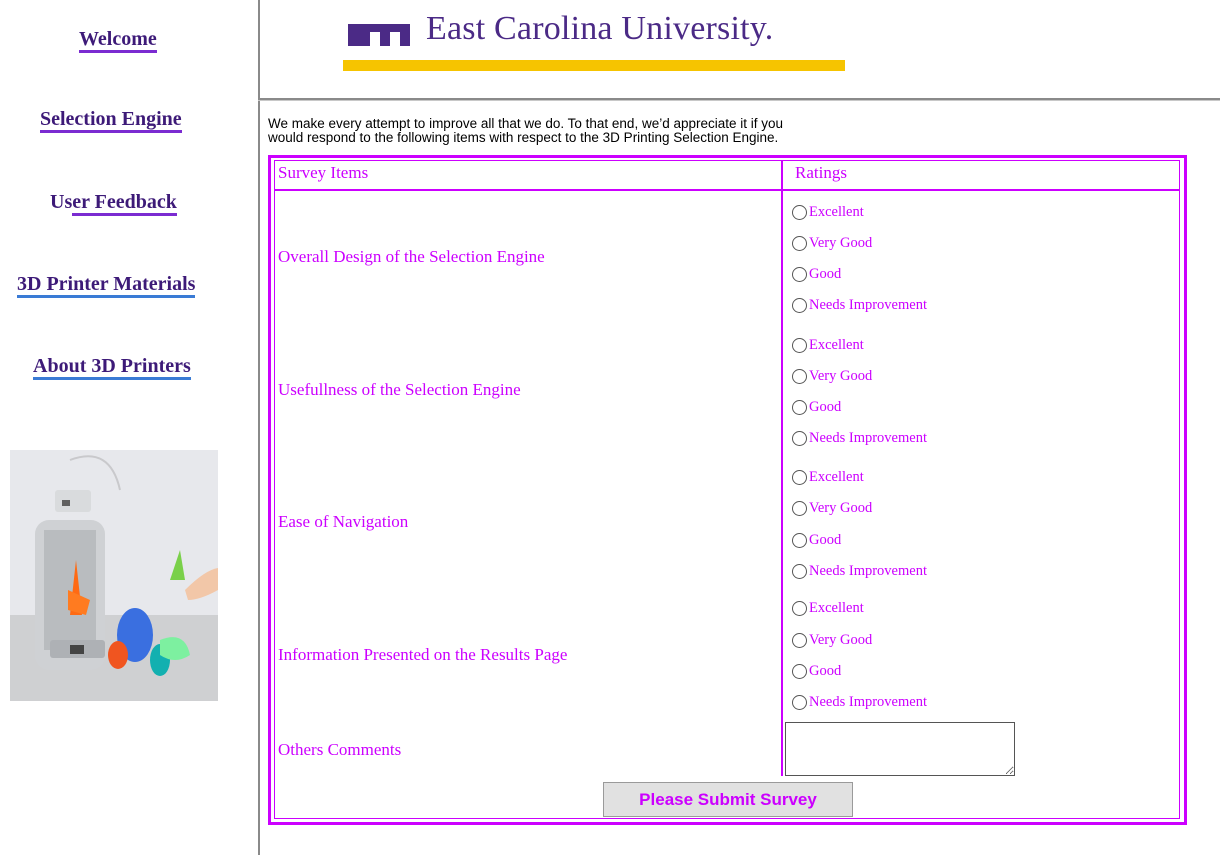 This screenshot has height=855, width=1220. Describe the element at coordinates (323, 172) in the screenshot. I see `col-header-items: Survey Items` at that location.